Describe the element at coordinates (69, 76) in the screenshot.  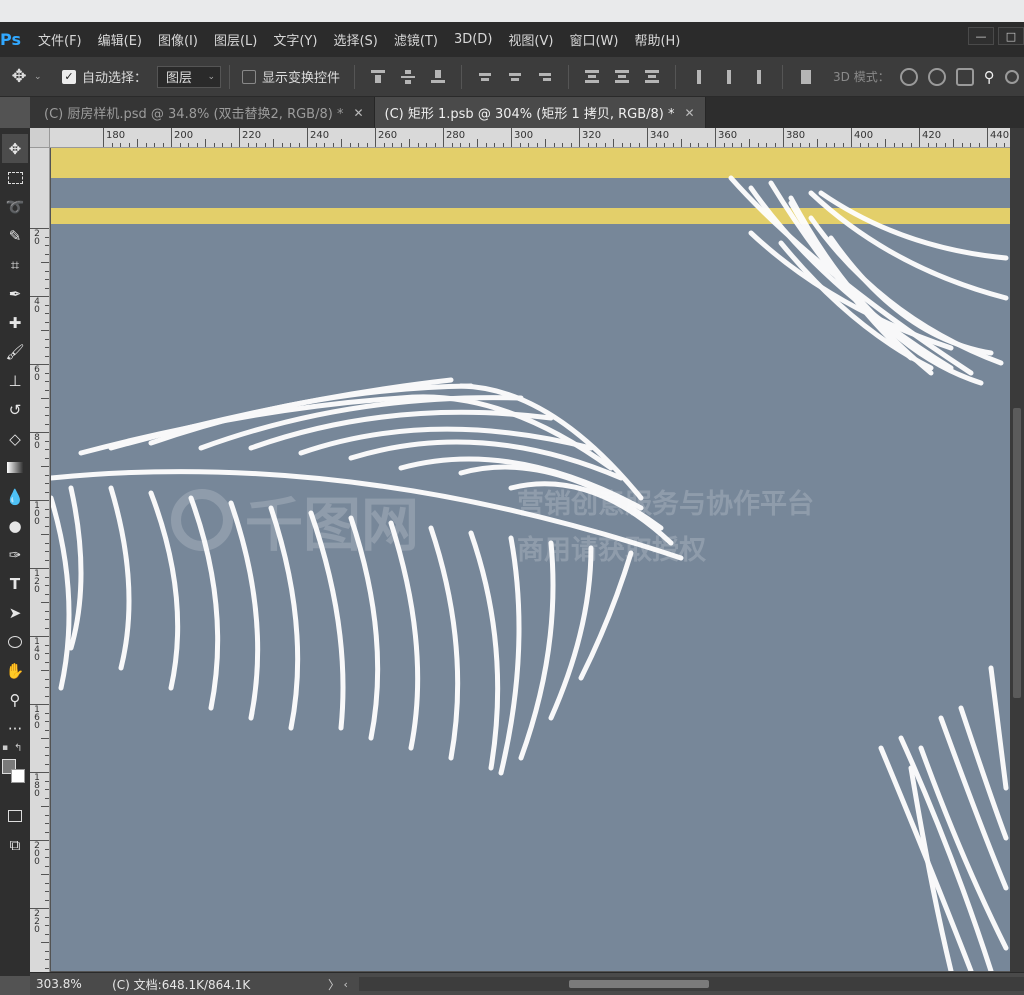
I see `auto-select-checkbox: ✓` at that location.